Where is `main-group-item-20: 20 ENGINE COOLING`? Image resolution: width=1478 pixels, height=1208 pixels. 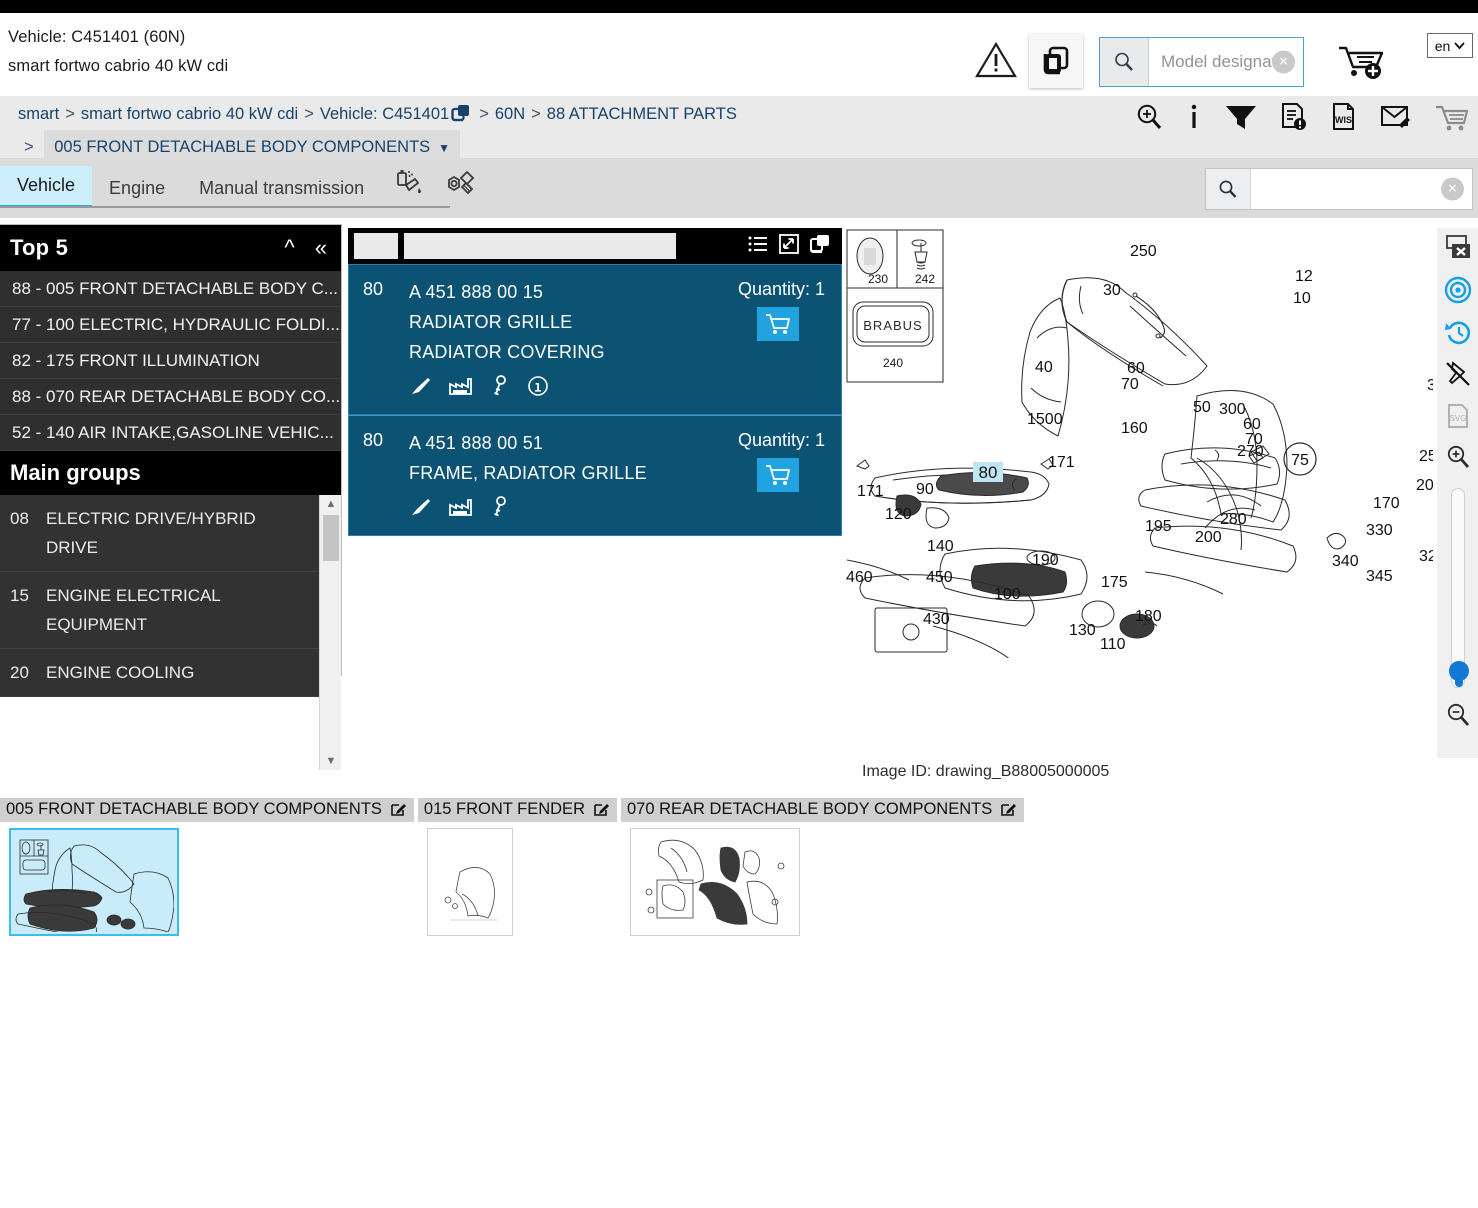 main-group-item-20: 20 ENGINE COOLING is located at coordinates (159, 673).